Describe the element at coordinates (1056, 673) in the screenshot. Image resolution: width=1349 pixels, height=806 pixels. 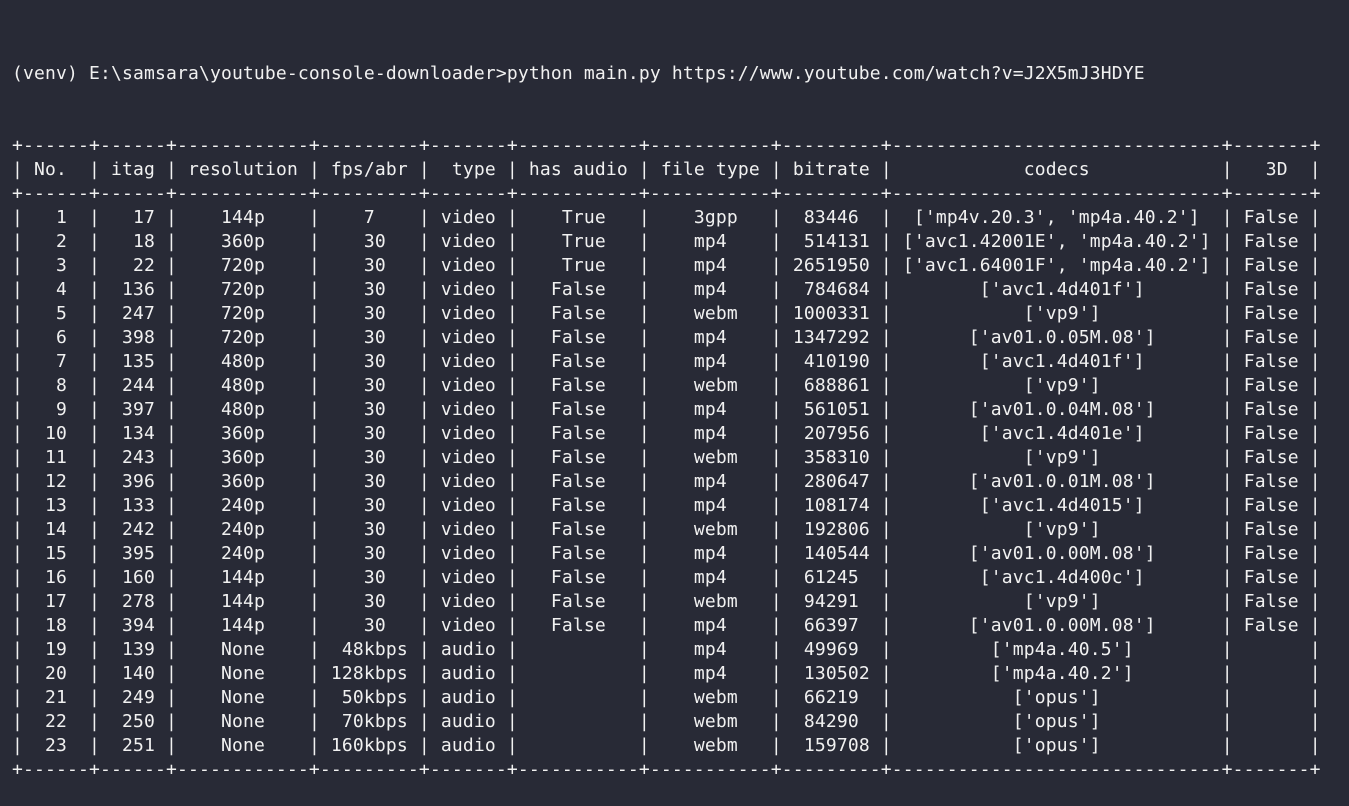
I see `cell-codecs: ['mp4a.40.2']` at that location.